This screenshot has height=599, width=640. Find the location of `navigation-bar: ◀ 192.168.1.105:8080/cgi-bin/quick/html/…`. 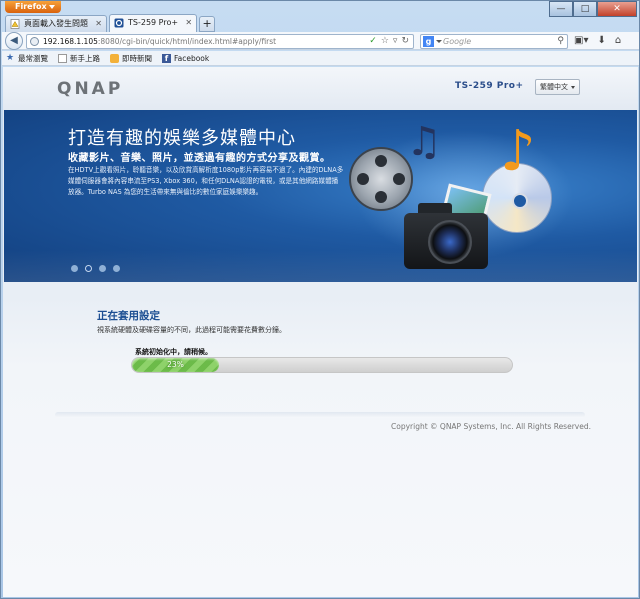

navigation-bar: ◀ 192.168.1.105:8080/cgi-bin/quick/html/… is located at coordinates (320, 41).